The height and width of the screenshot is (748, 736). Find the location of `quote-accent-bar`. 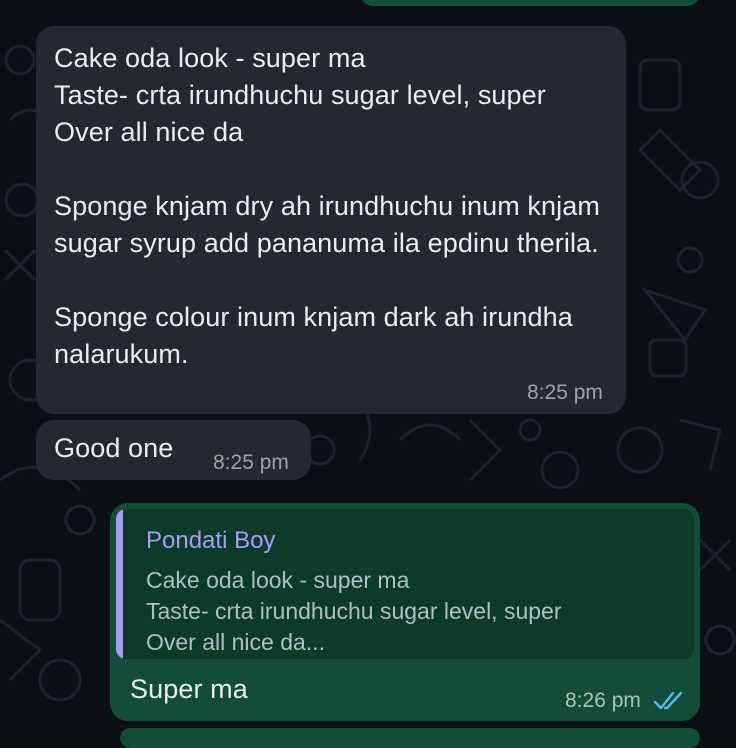

quote-accent-bar is located at coordinates (119, 584).